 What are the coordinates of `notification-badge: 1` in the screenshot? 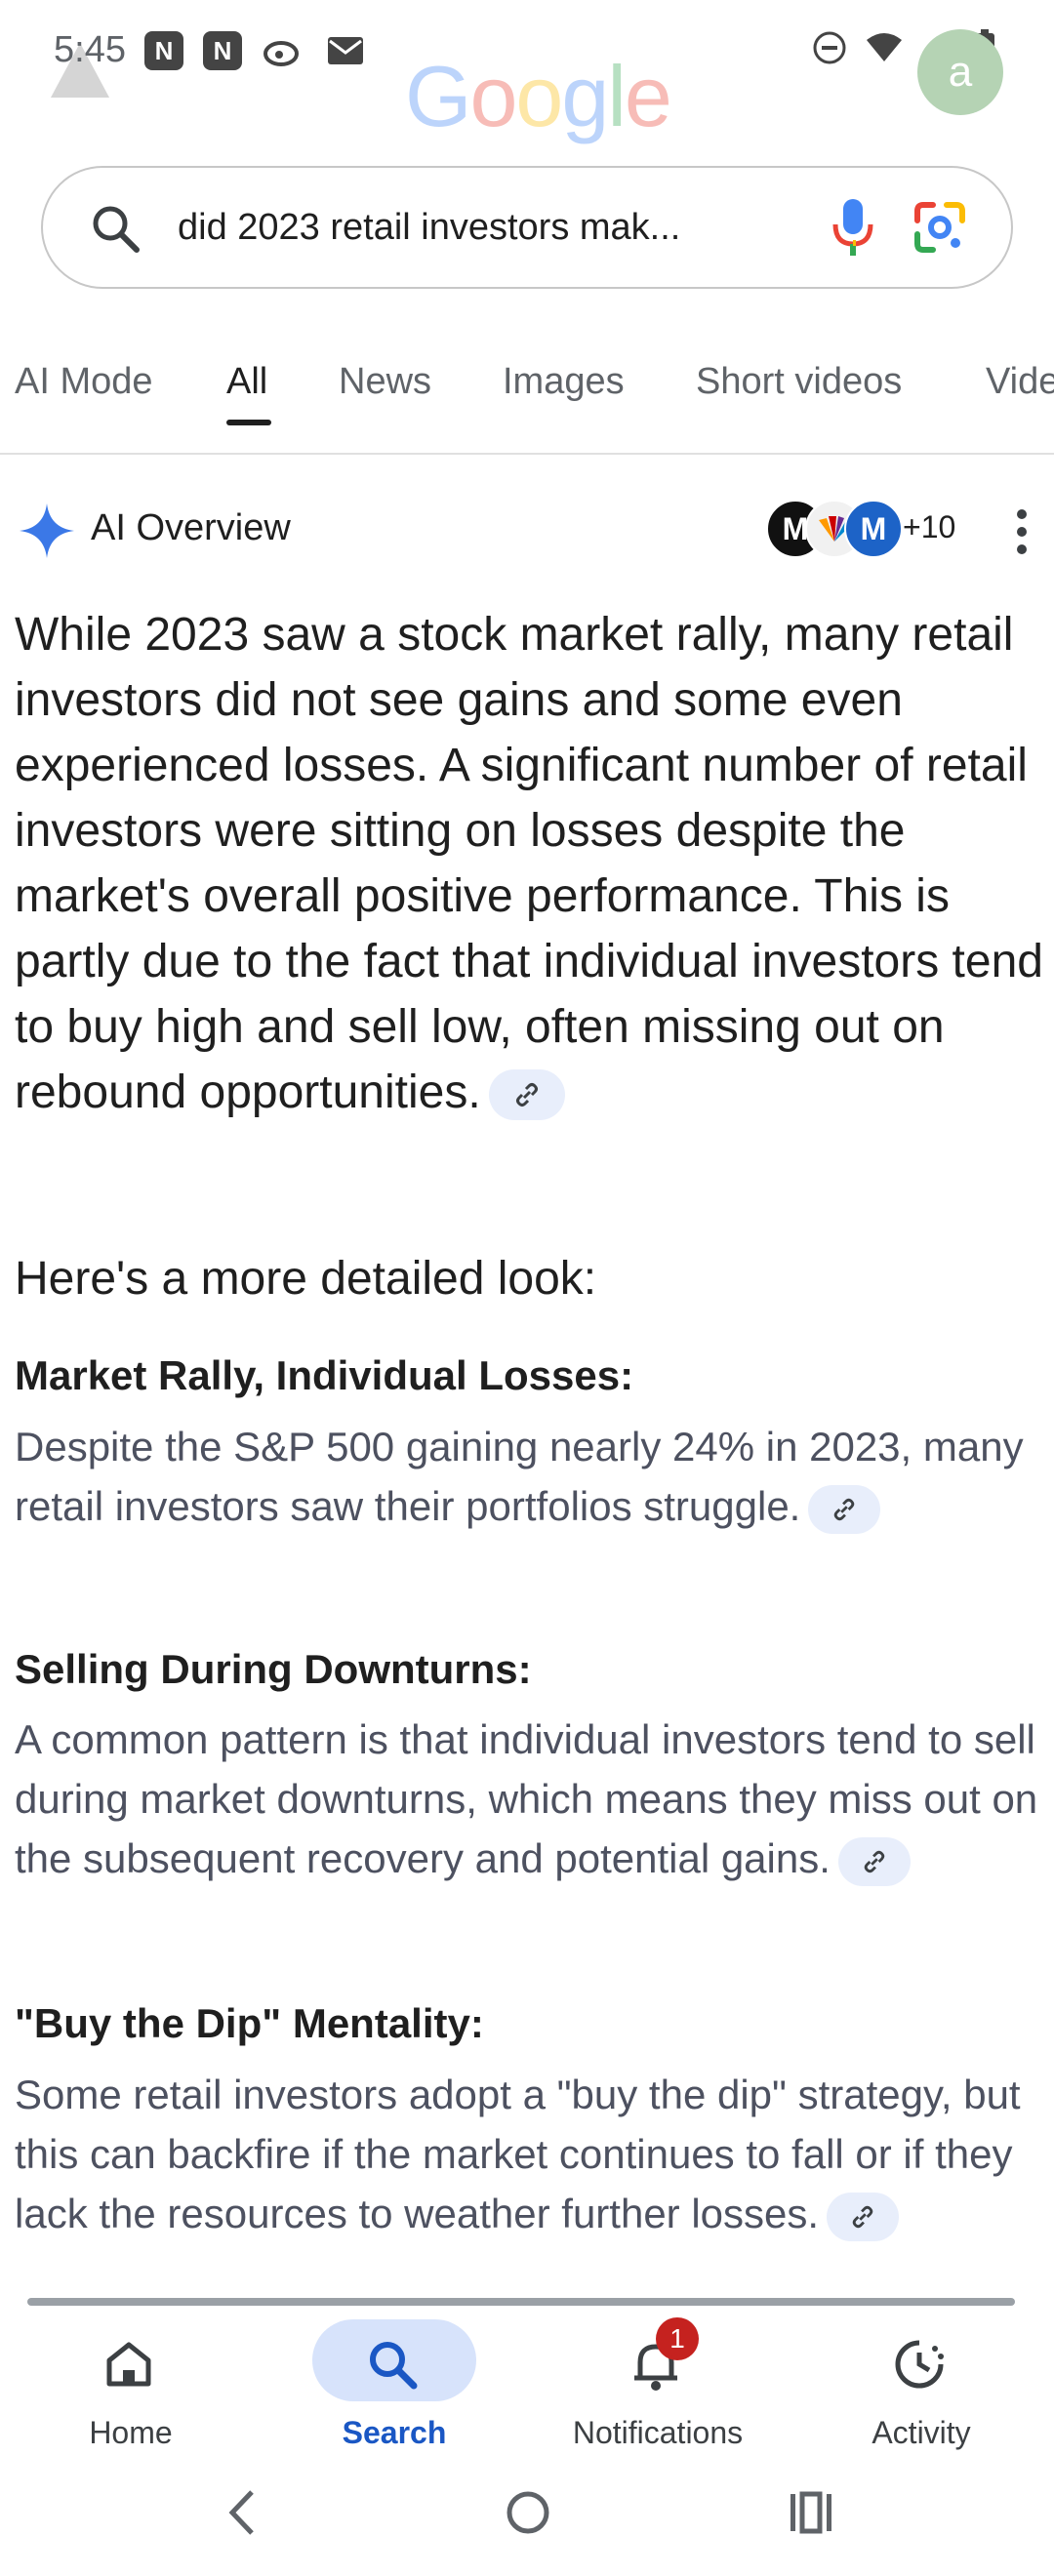 It's located at (678, 2338).